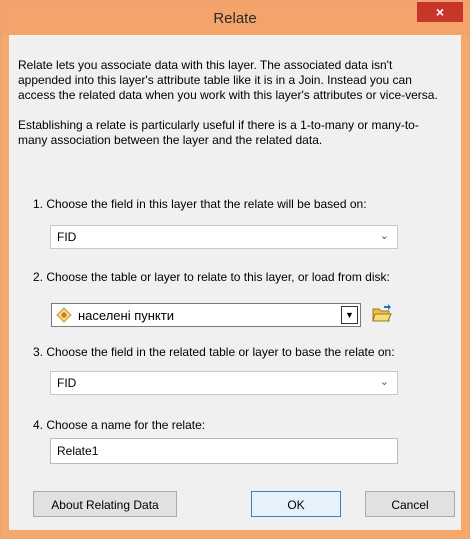 This screenshot has width=470, height=539. I want to click on step2-layer-value: населені пункти, so click(126, 315).